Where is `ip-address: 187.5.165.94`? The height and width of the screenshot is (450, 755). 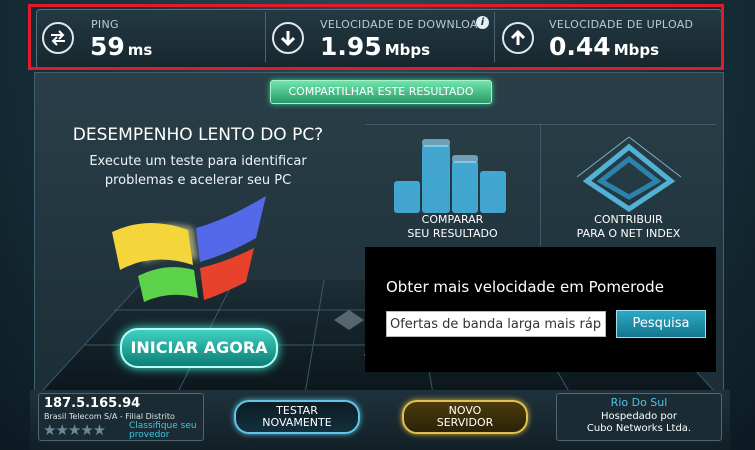
ip-address: 187.5.165.94 is located at coordinates (92, 403).